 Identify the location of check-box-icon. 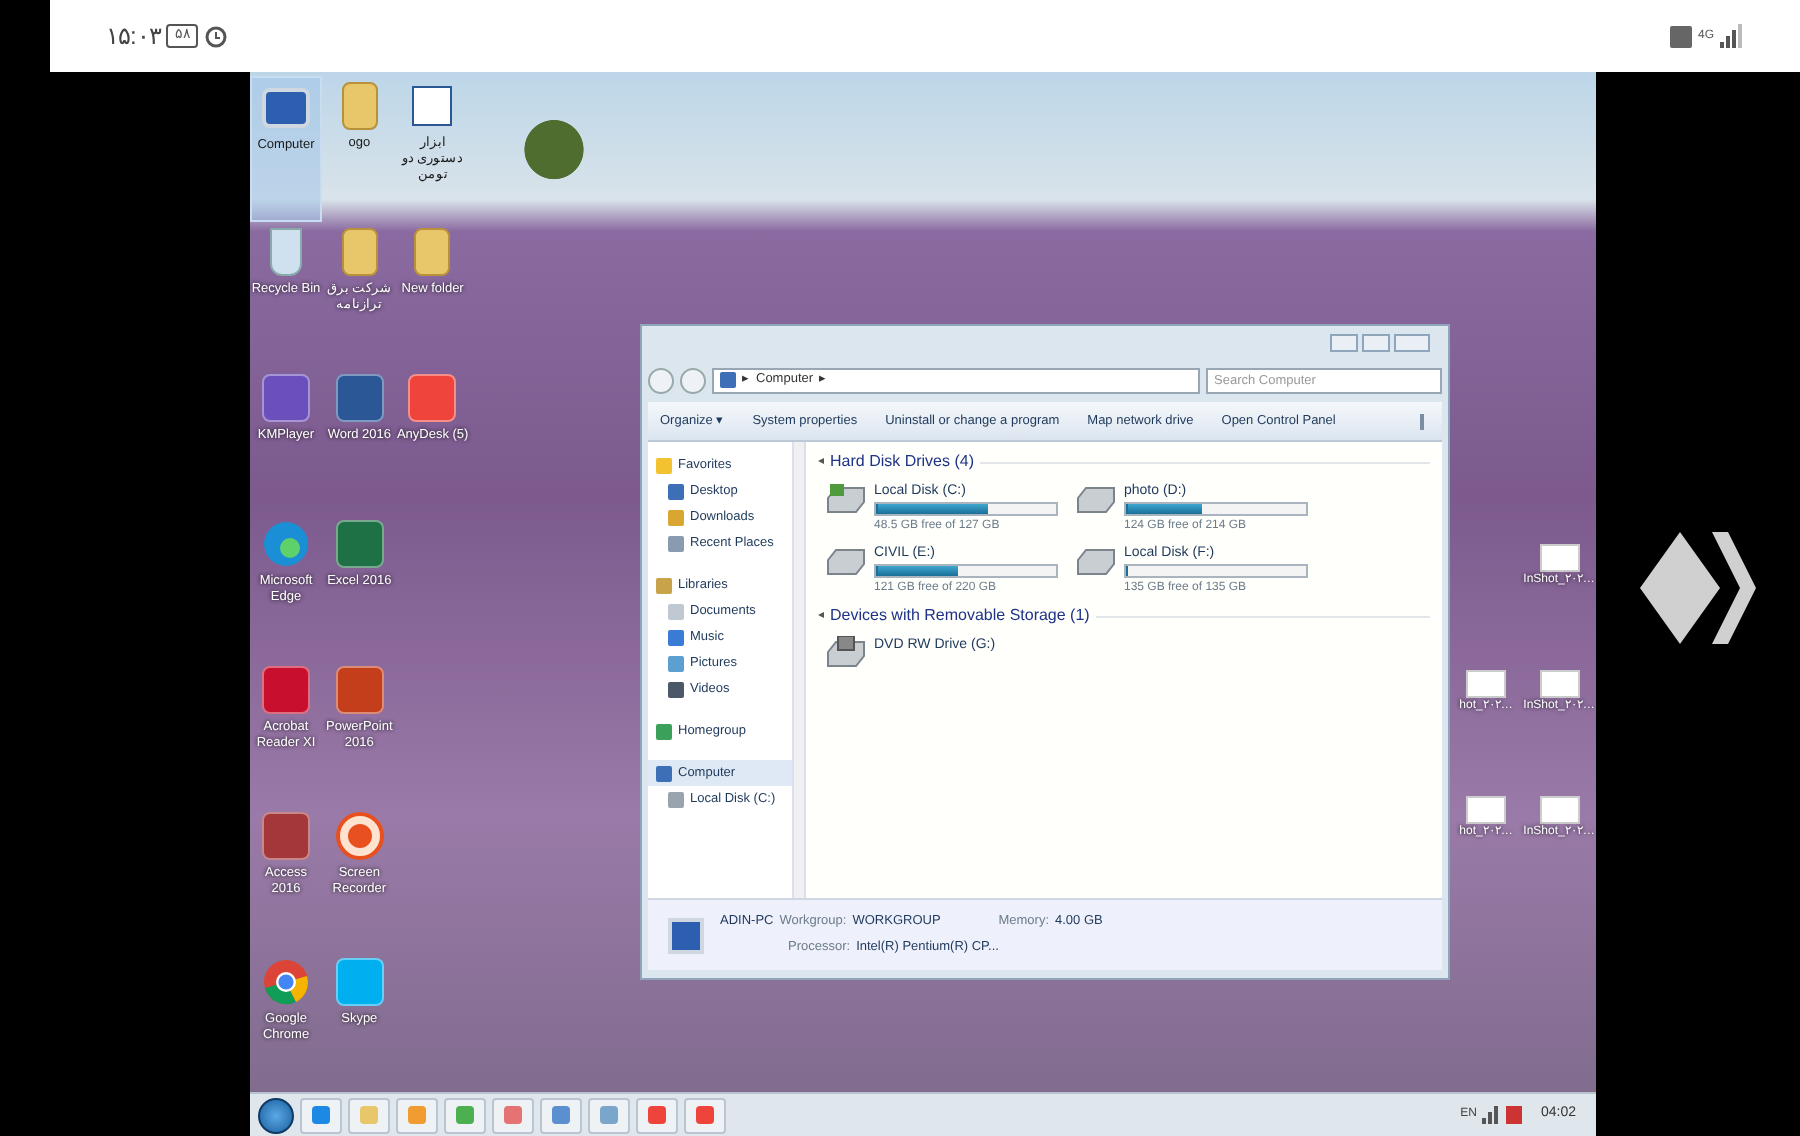
(1680, 36).